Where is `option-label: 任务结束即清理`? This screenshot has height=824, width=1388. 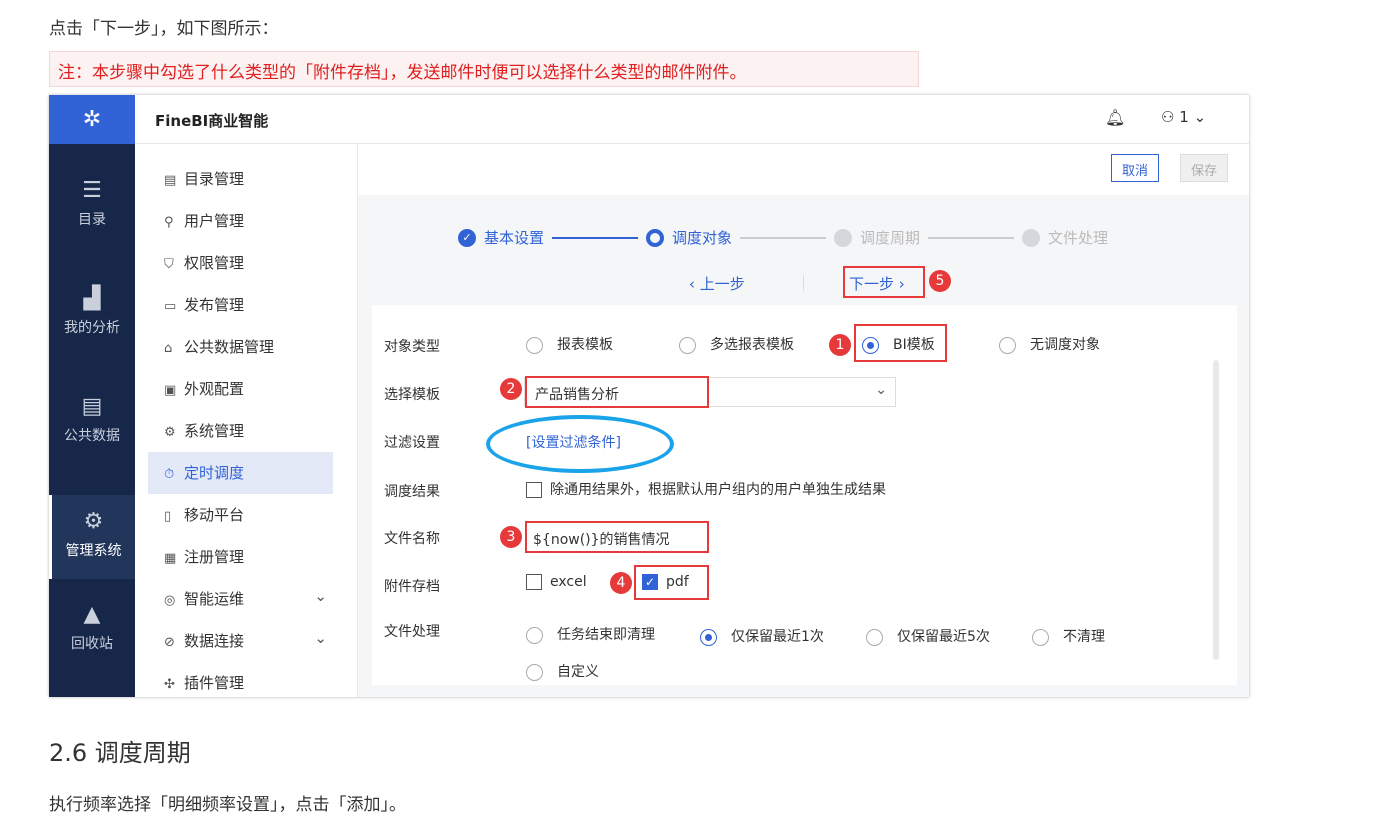 option-label: 任务结束即清理 is located at coordinates (606, 635).